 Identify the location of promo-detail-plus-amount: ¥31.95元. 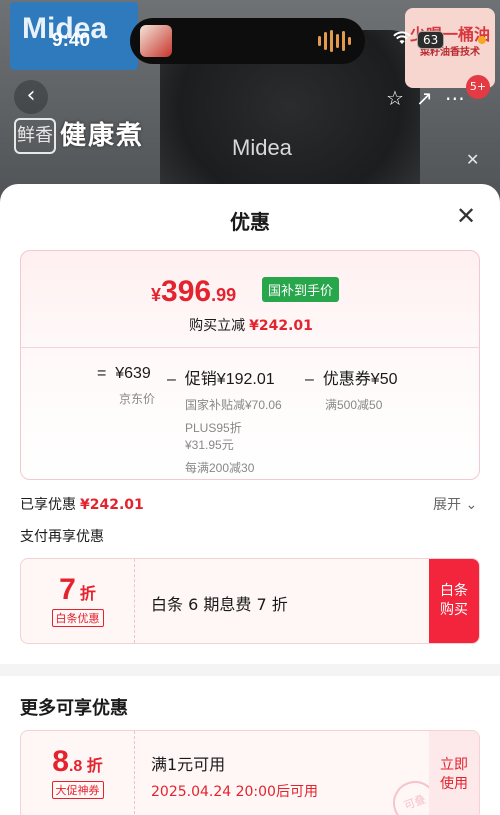
(209, 445).